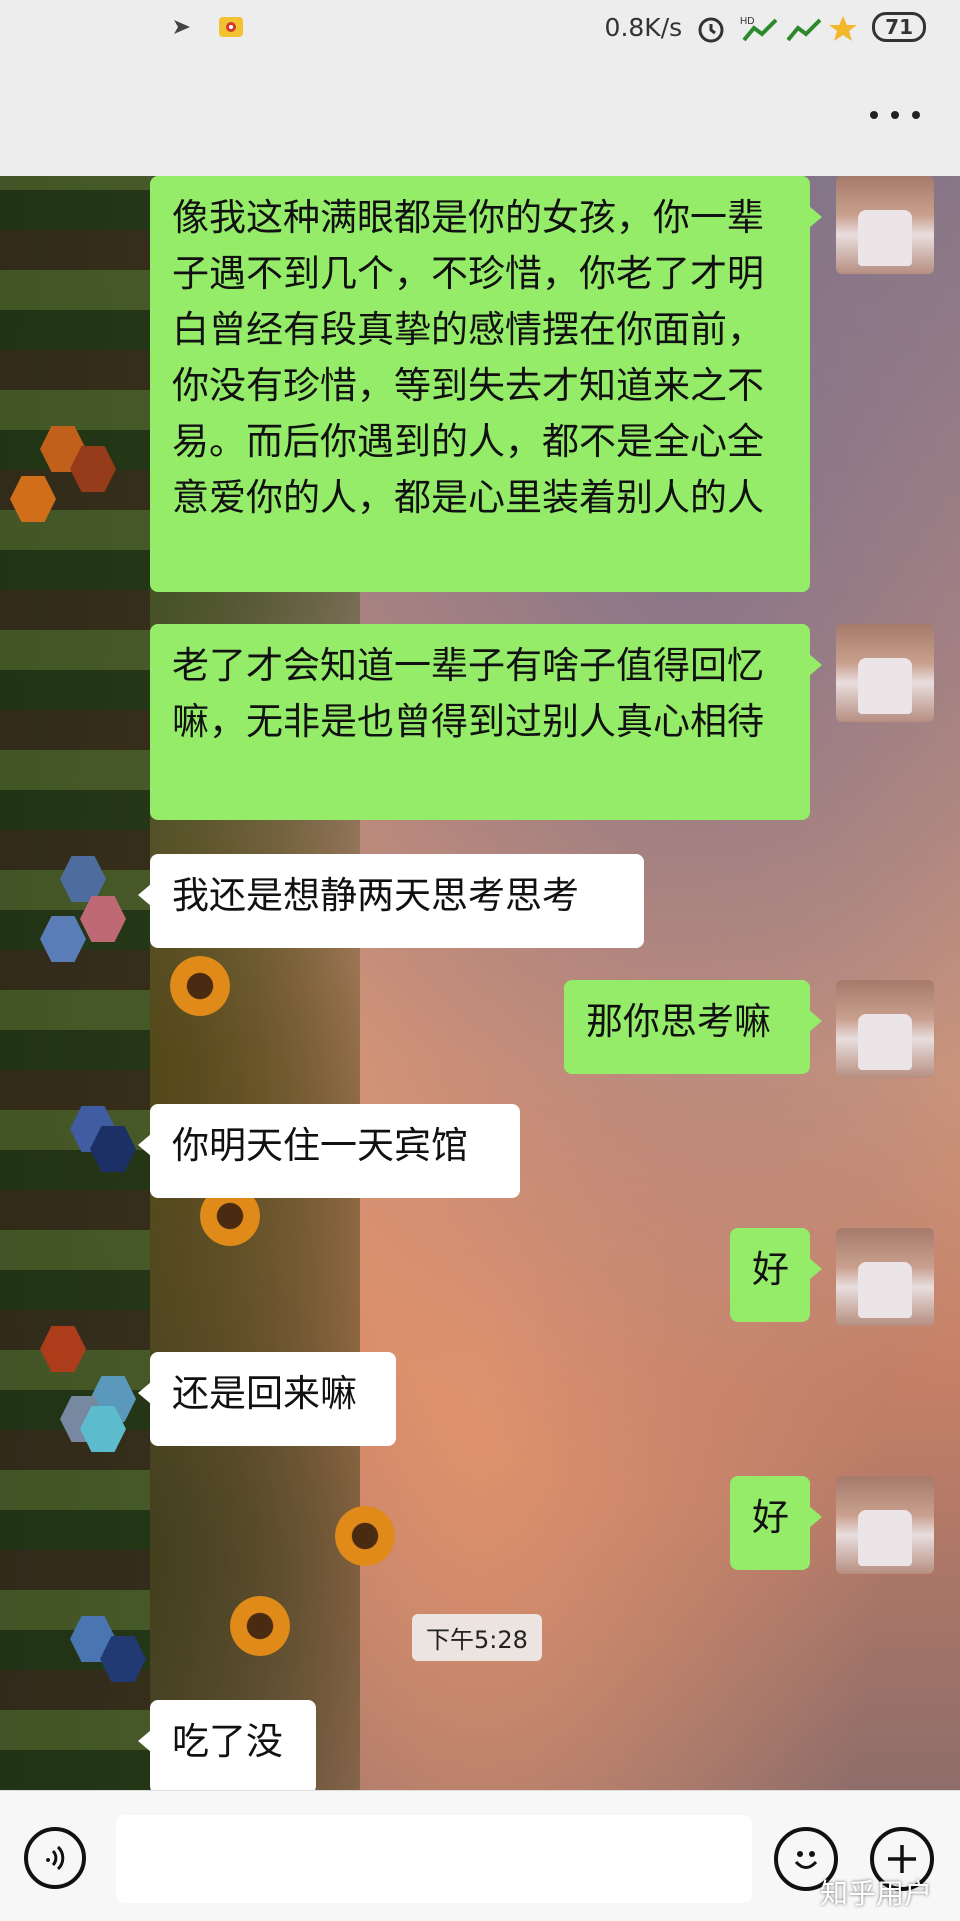  Describe the element at coordinates (329, 1151) in the screenshot. I see `chat-bubble-theirs: 你明天住一天宾馆` at that location.